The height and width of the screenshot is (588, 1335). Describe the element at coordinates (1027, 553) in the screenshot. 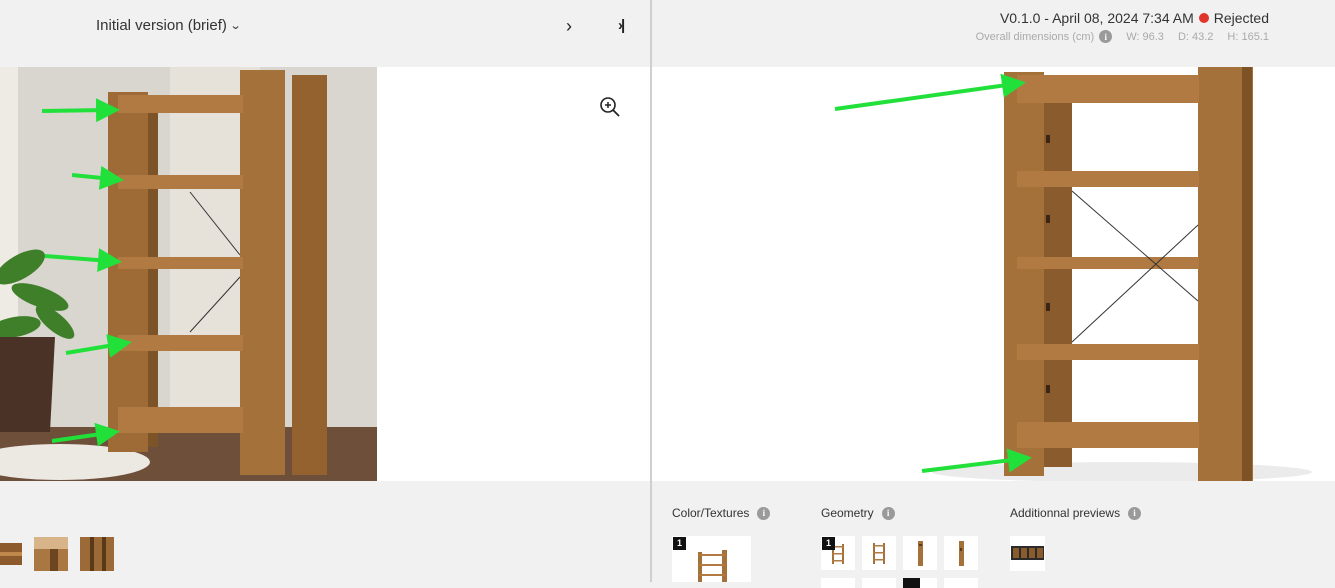

I see `additional-preview-thumbnail` at that location.